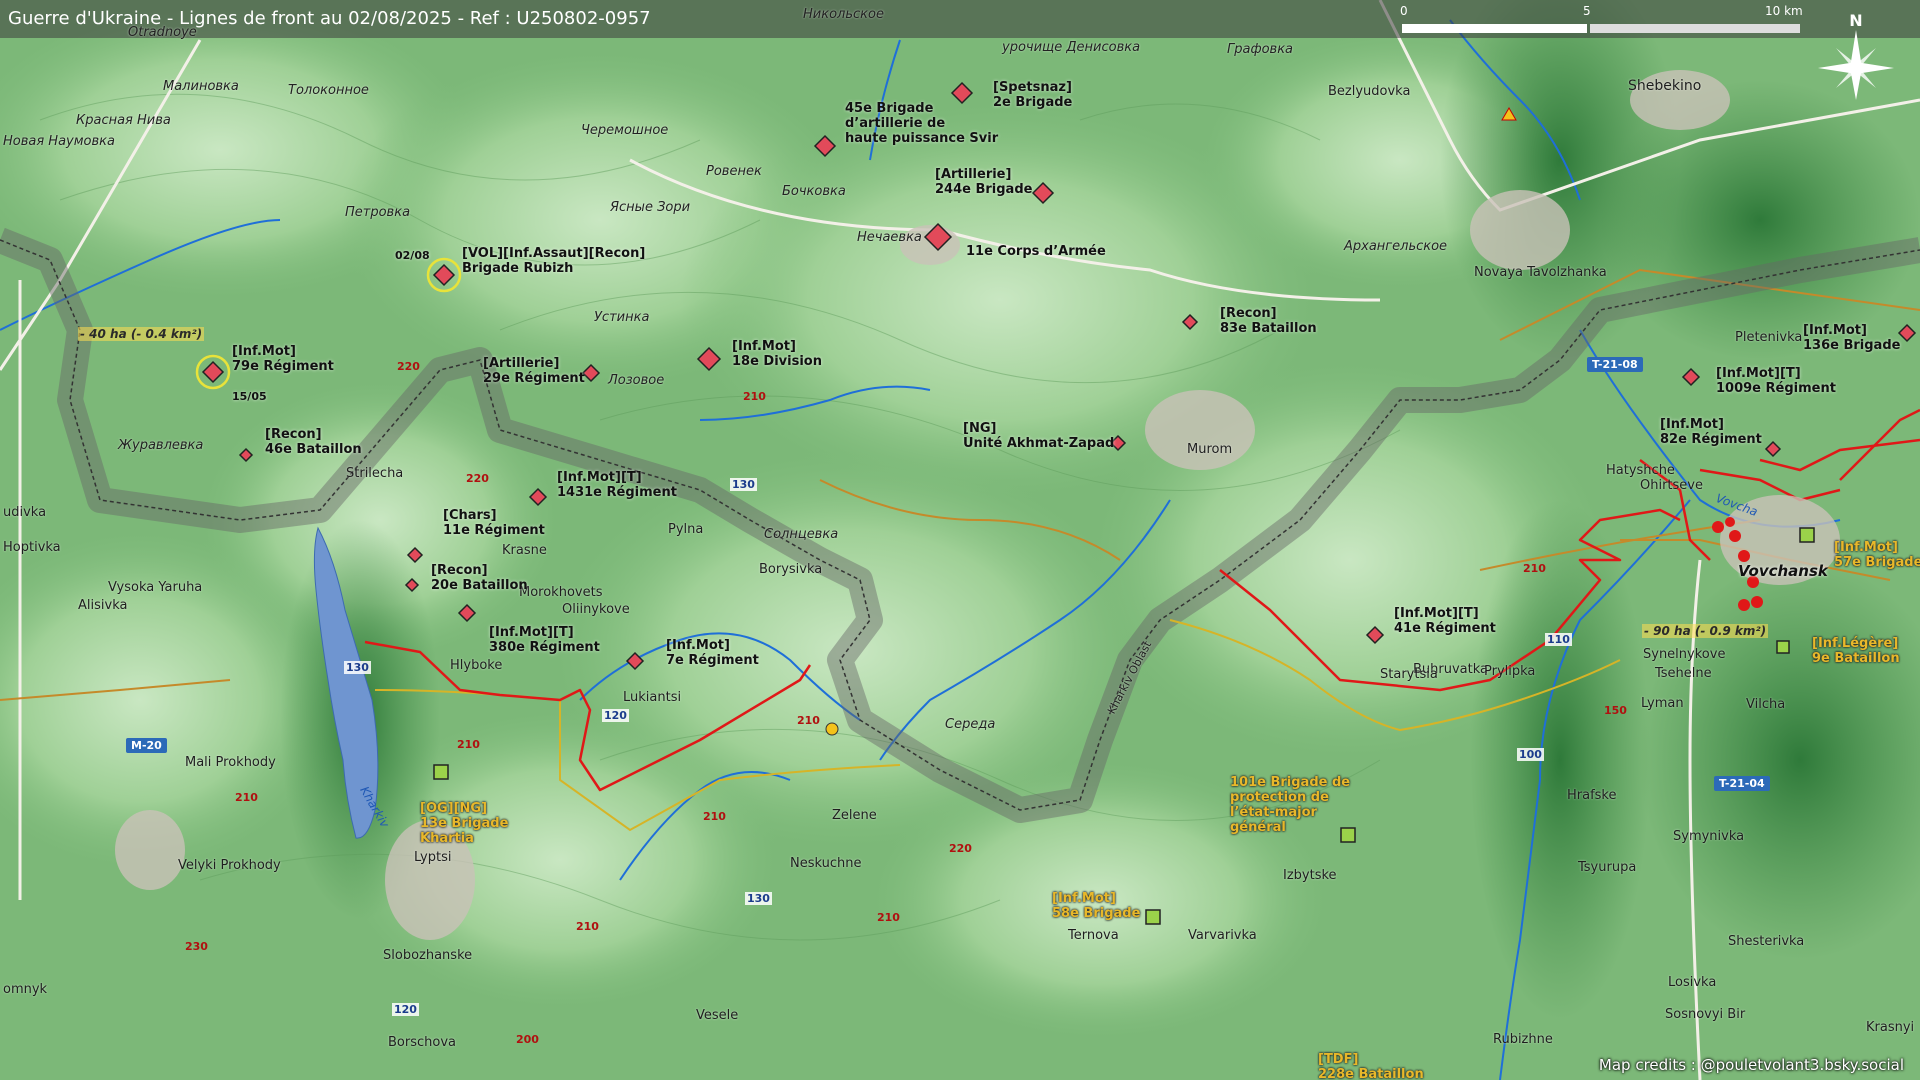 The height and width of the screenshot is (1080, 1920). I want to click on place-label: Петровка, so click(378, 212).